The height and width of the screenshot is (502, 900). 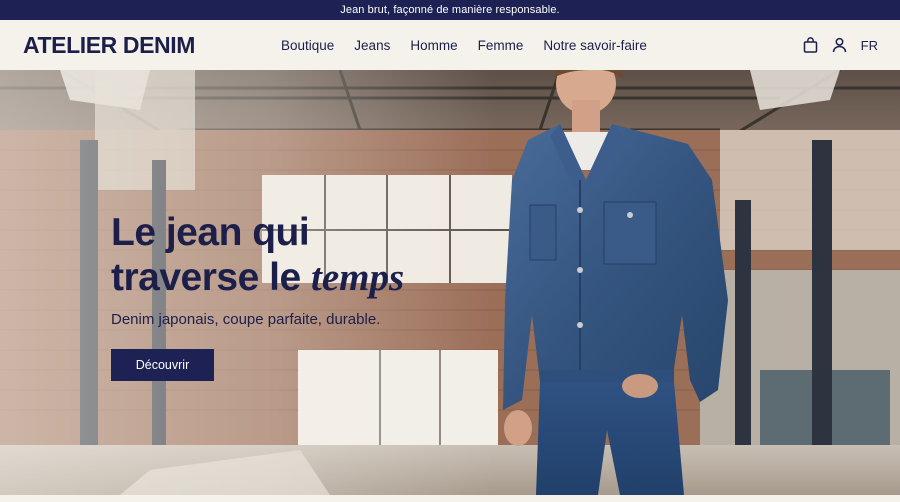 What do you see at coordinates (211, 277) in the screenshot?
I see `hero-title-line2-plain: traverse le` at bounding box center [211, 277].